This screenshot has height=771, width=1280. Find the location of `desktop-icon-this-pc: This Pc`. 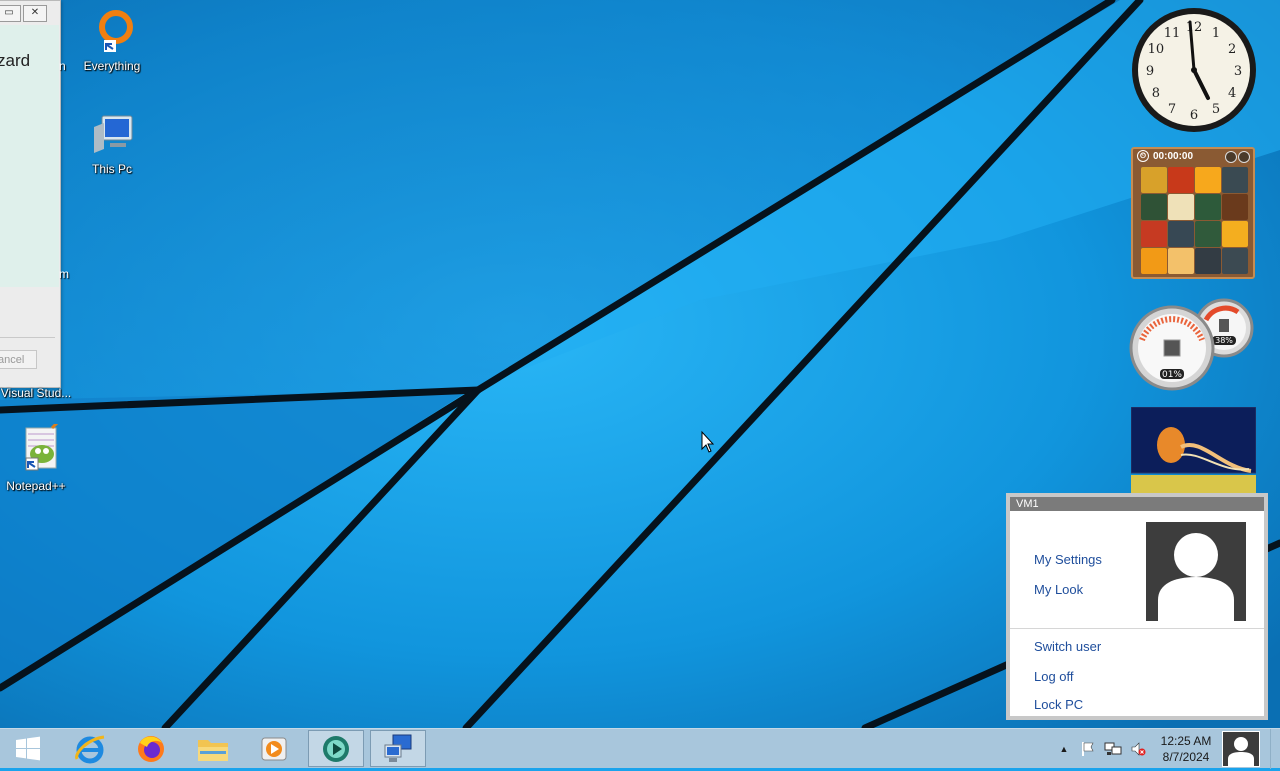

desktop-icon-this-pc: This Pc is located at coordinates (112, 144).